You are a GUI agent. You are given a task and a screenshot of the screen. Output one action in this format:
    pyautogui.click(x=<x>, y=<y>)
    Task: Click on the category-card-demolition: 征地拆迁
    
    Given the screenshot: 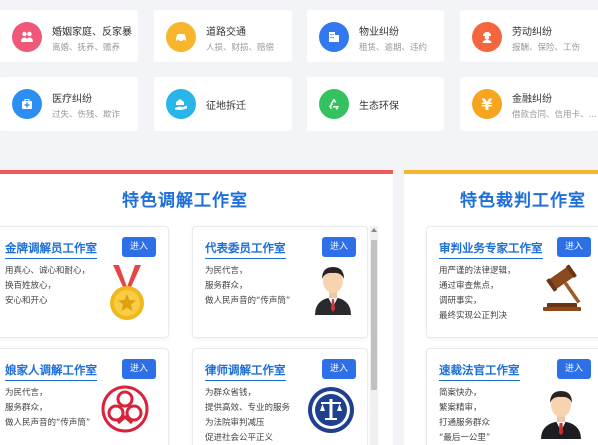 What is the action you would take?
    pyautogui.click(x=223, y=104)
    